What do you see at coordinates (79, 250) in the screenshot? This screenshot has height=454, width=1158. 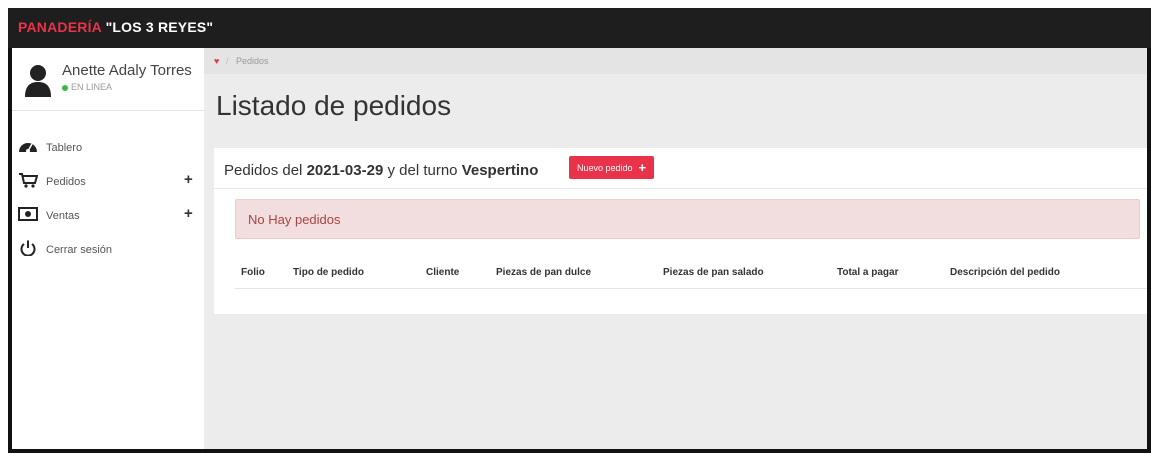 I see `sidebar-item-label: Cerrar sesión` at bounding box center [79, 250].